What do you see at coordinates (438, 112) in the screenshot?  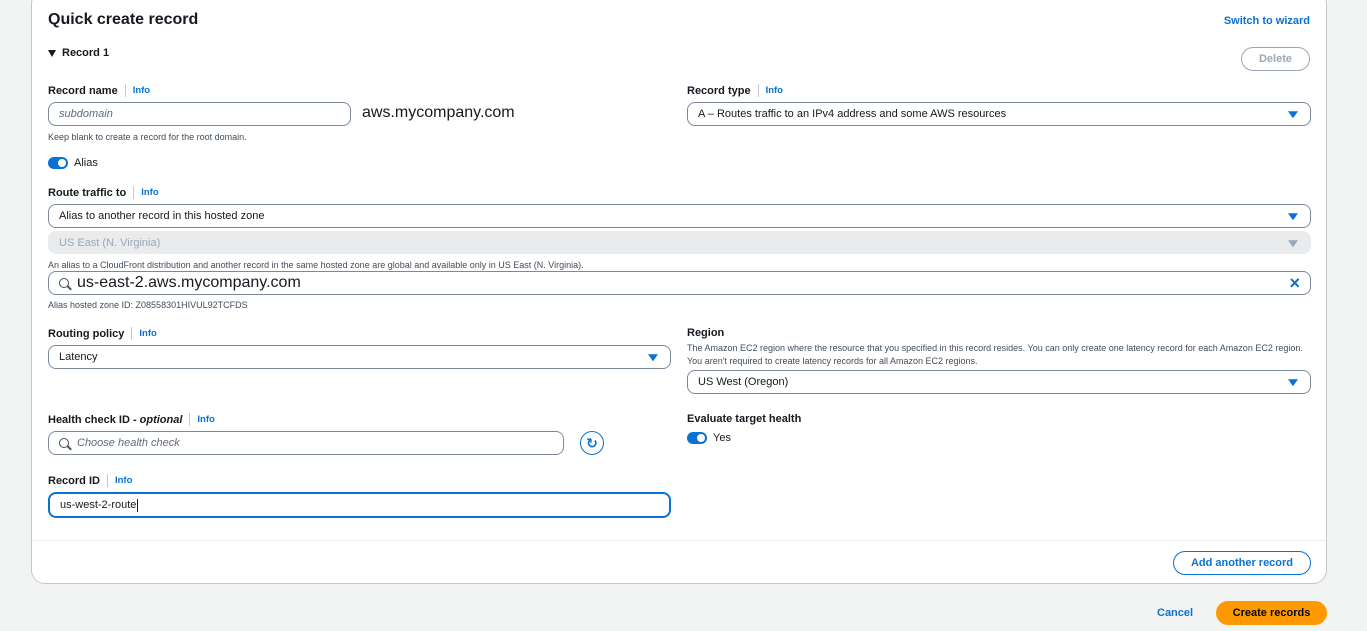 I see `domain-suffix: aws.mycompany.com` at bounding box center [438, 112].